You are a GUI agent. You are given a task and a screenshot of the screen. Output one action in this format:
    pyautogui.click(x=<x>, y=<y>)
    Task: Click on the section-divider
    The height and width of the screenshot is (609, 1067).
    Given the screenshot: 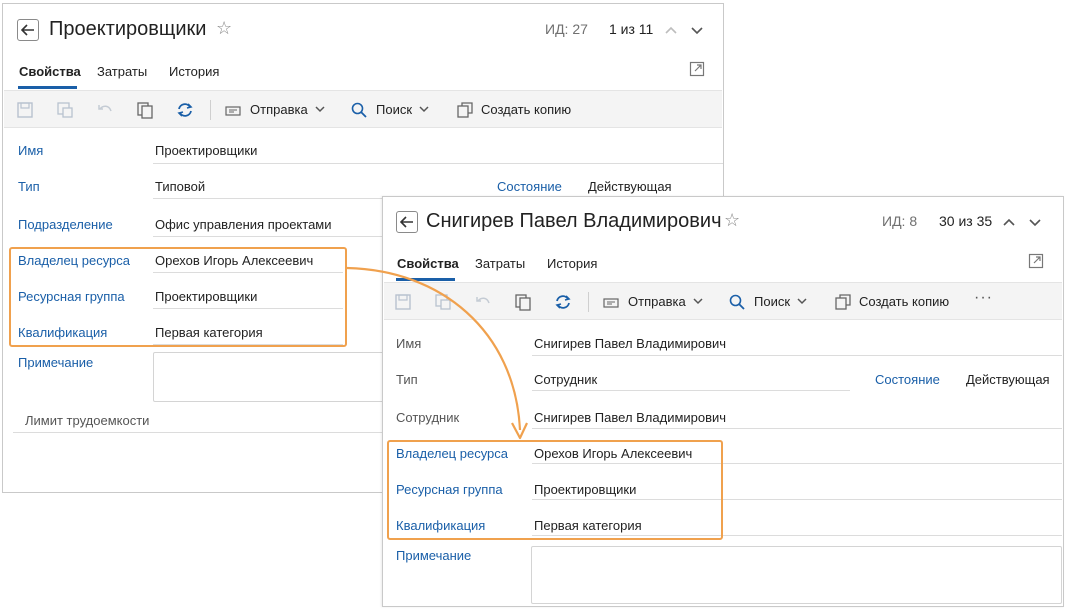 What is the action you would take?
    pyautogui.click(x=199, y=432)
    